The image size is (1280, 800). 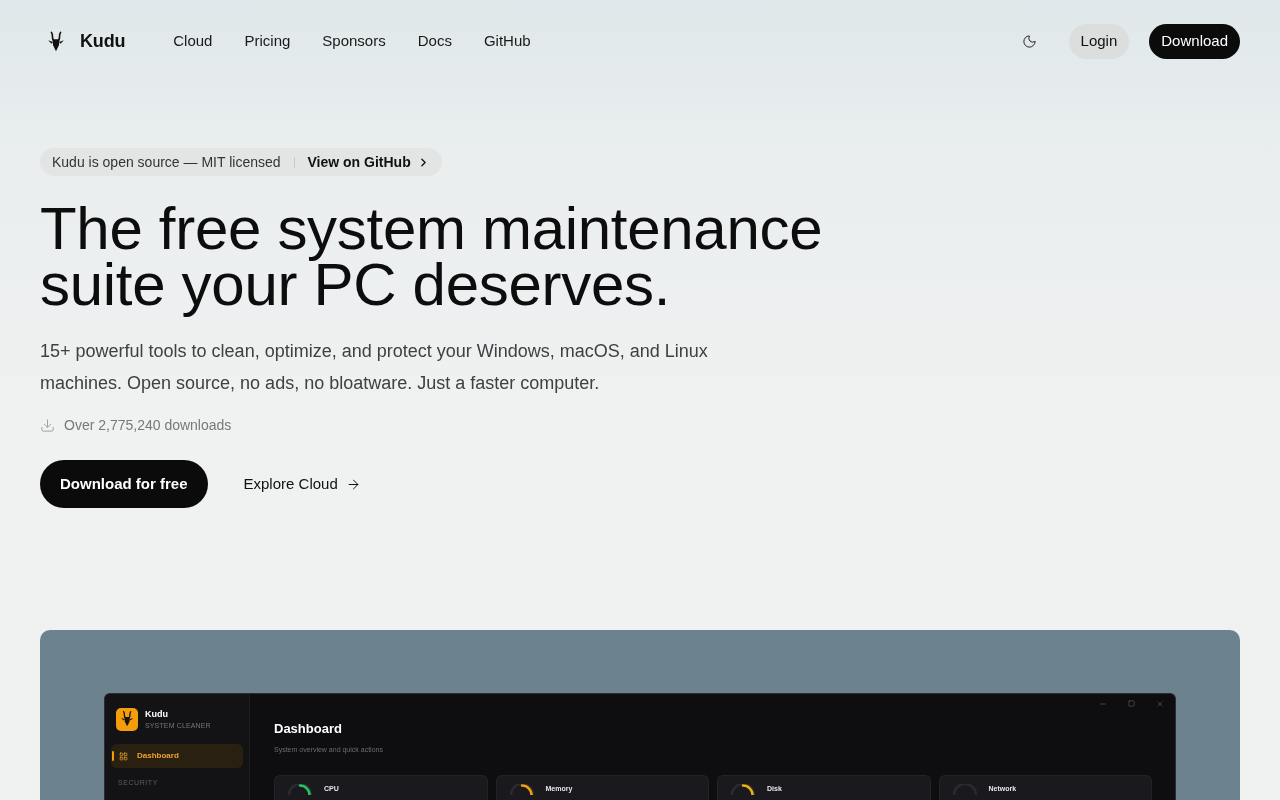 I want to click on nav-link: Pricing, so click(x=267, y=41).